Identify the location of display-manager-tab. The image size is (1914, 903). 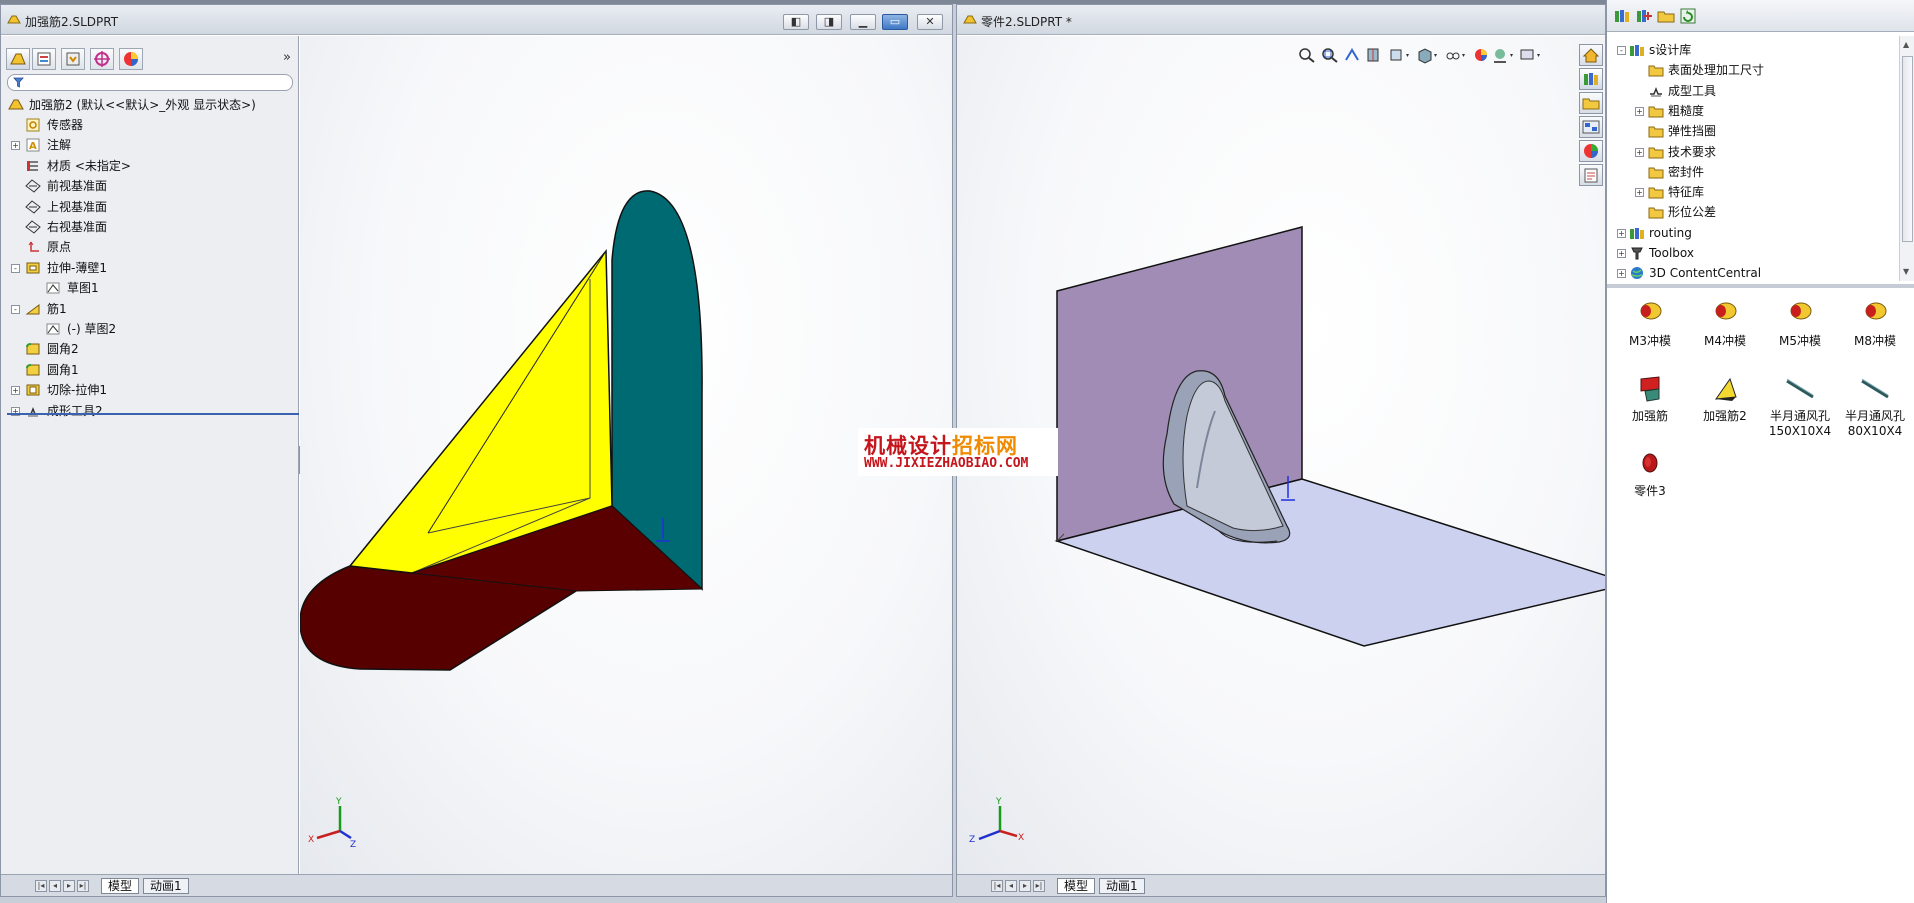
(131, 59).